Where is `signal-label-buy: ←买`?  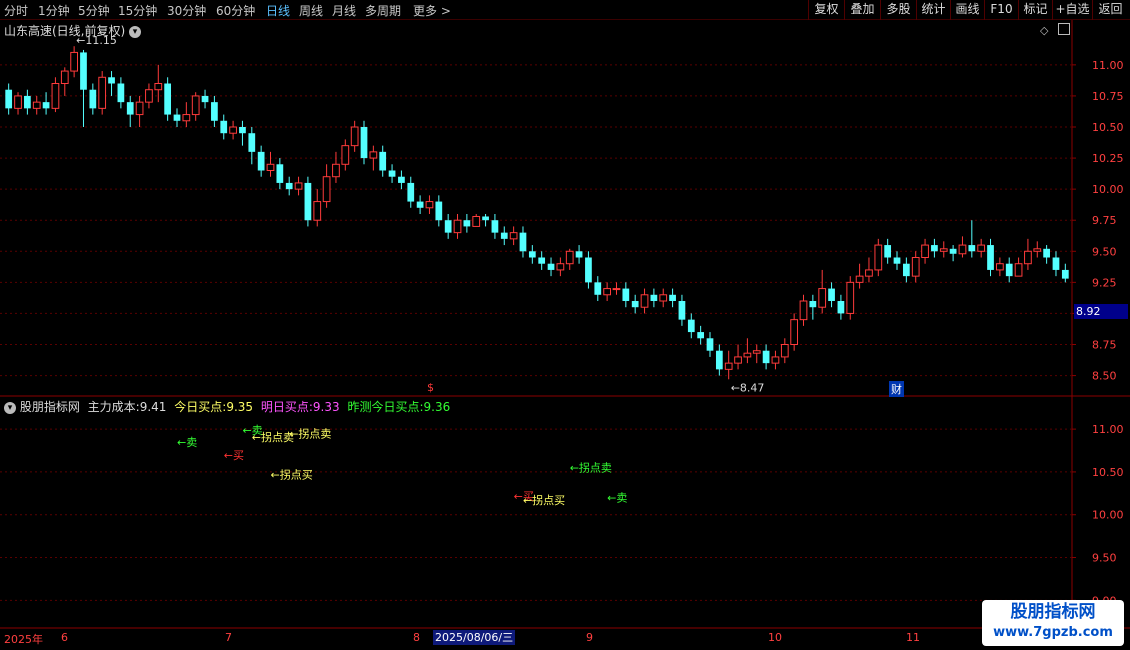 signal-label-buy: ←买 is located at coordinates (234, 455).